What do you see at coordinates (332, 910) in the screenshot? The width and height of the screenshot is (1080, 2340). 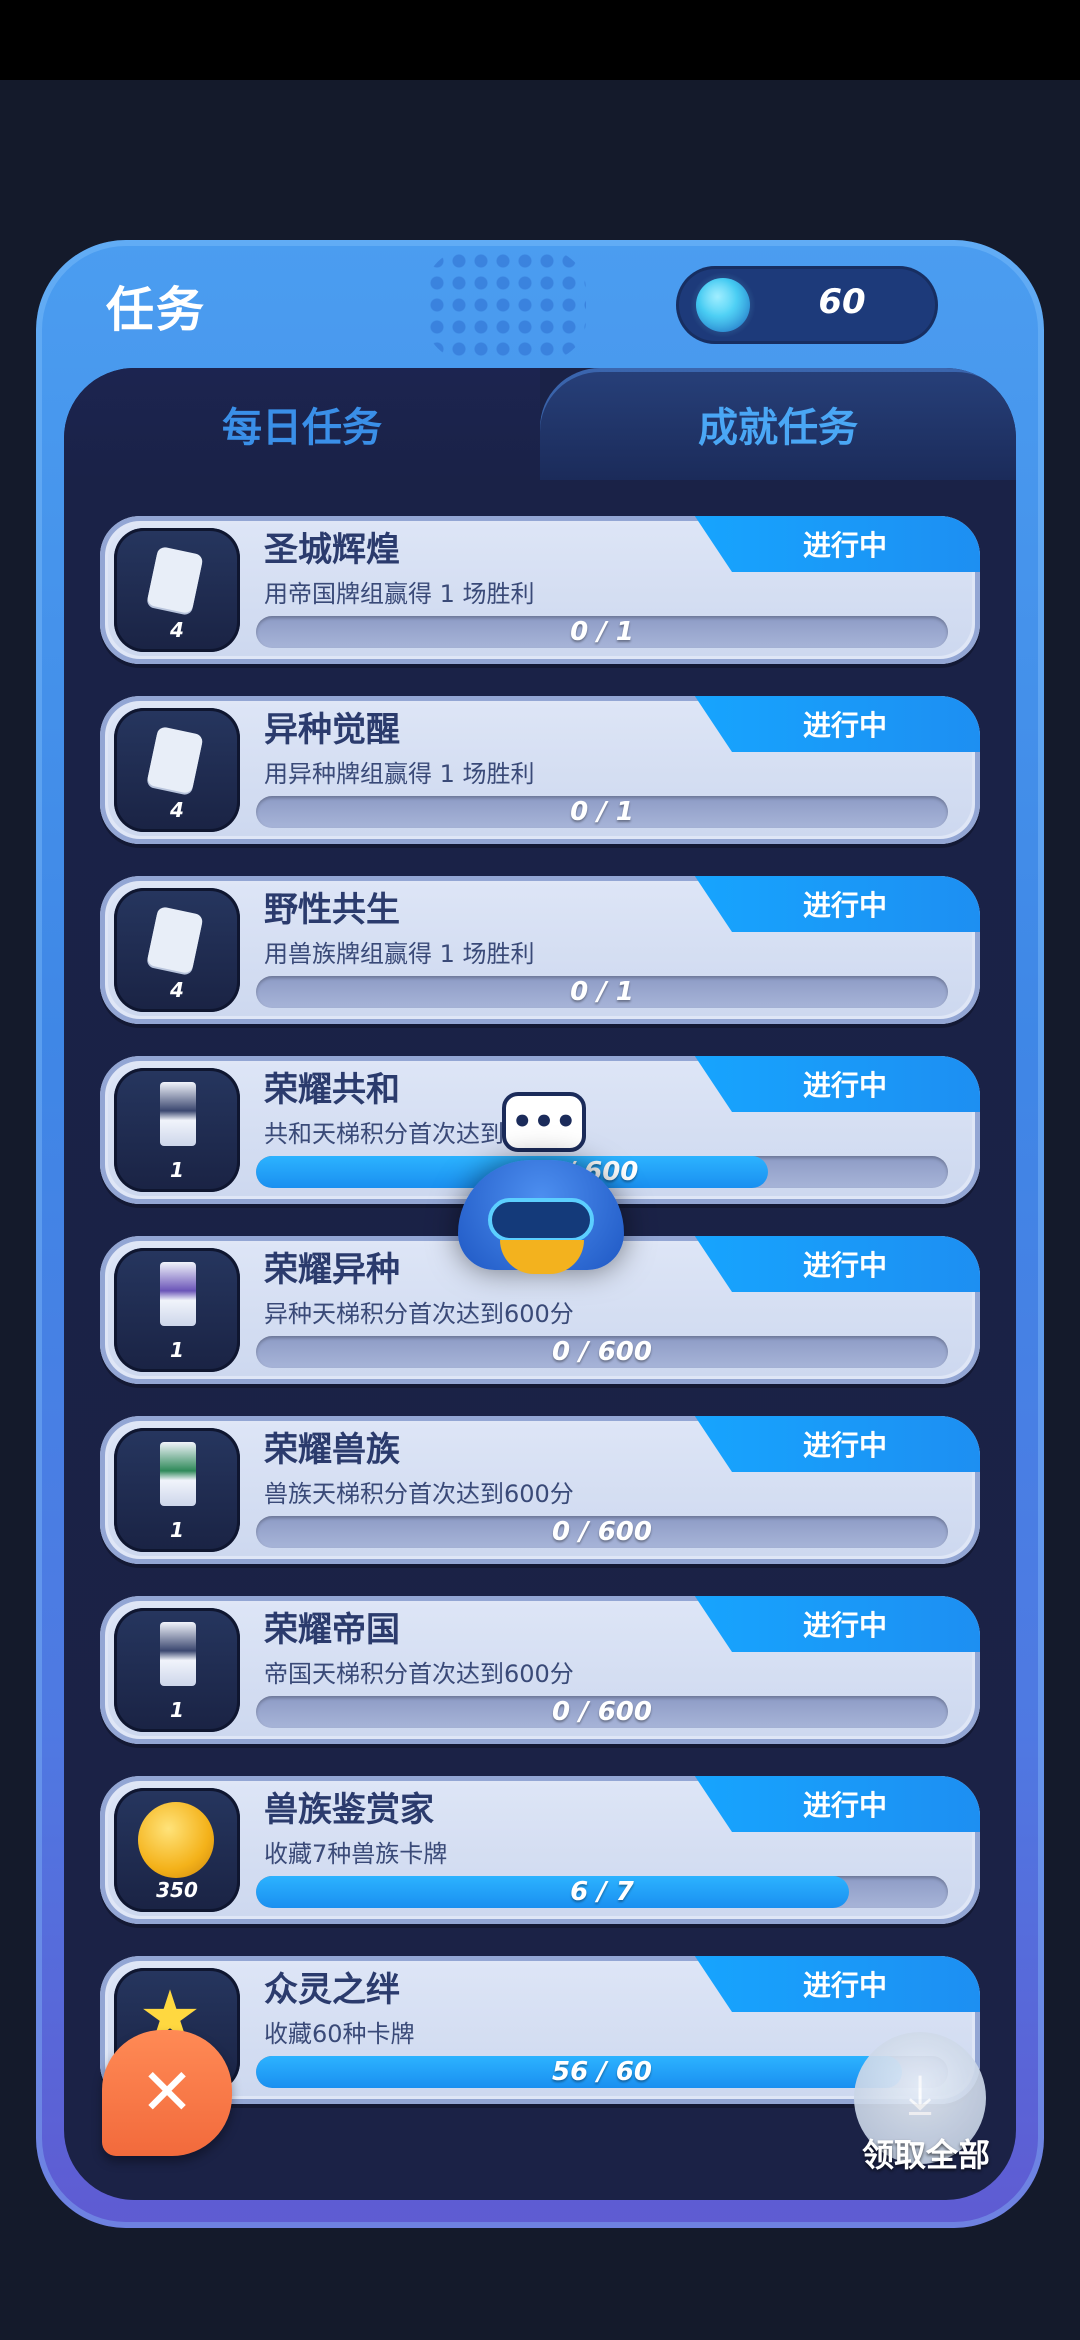 I see `task-title: 野性共生` at bounding box center [332, 910].